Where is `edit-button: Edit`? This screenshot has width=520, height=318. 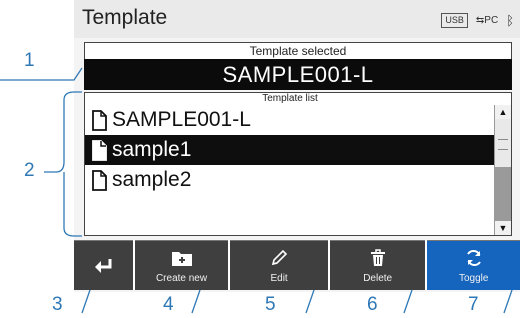 edit-button: Edit is located at coordinates (279, 265).